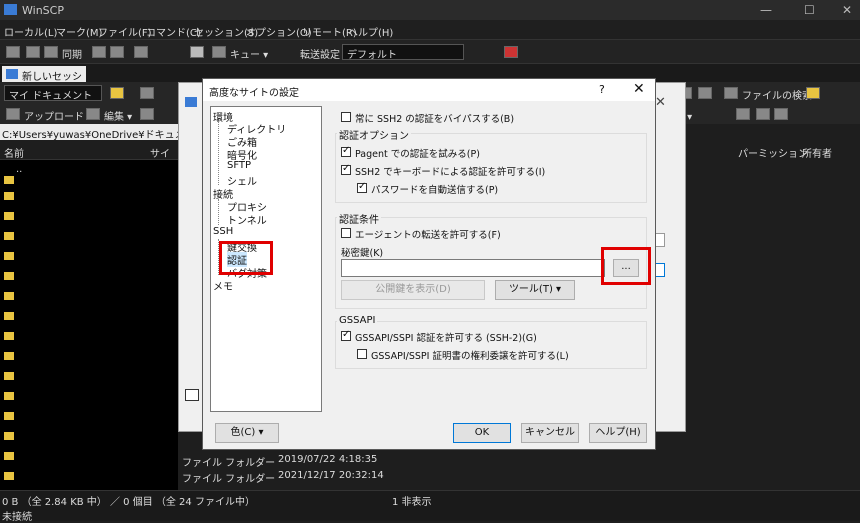 Image resolution: width=860 pixels, height=523 pixels. Describe the element at coordinates (141, 52) in the screenshot. I see `open-terminal-icon` at that location.